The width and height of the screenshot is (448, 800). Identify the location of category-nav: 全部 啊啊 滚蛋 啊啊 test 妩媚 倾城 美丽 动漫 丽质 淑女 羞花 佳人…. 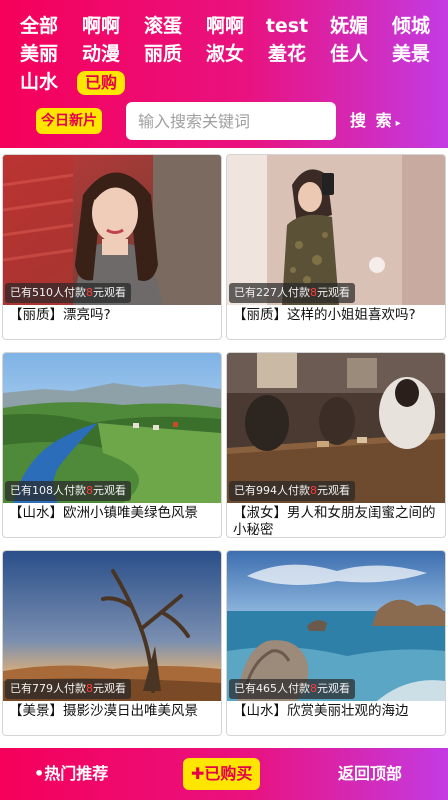
(226, 54).